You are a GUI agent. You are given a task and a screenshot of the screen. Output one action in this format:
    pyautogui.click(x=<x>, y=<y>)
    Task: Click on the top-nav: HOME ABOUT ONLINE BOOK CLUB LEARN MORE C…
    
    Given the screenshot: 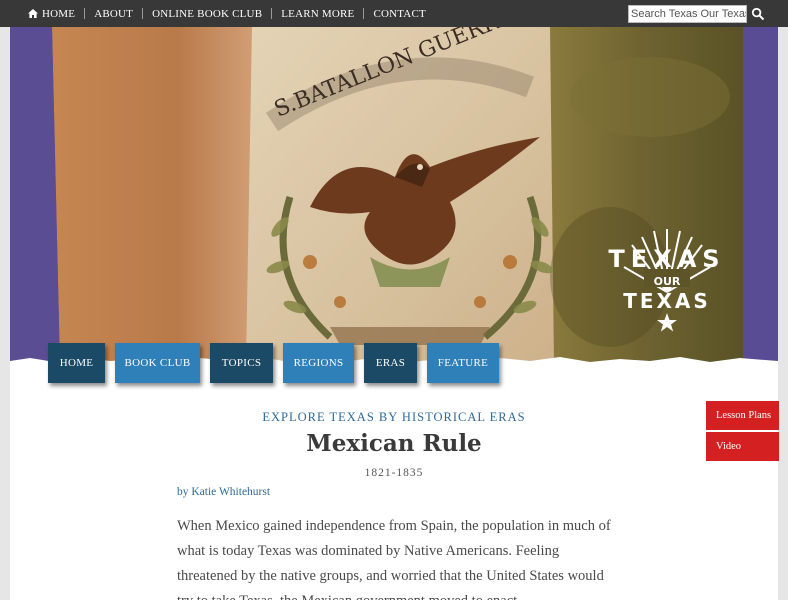 What is the action you would take?
    pyautogui.click(x=227, y=13)
    